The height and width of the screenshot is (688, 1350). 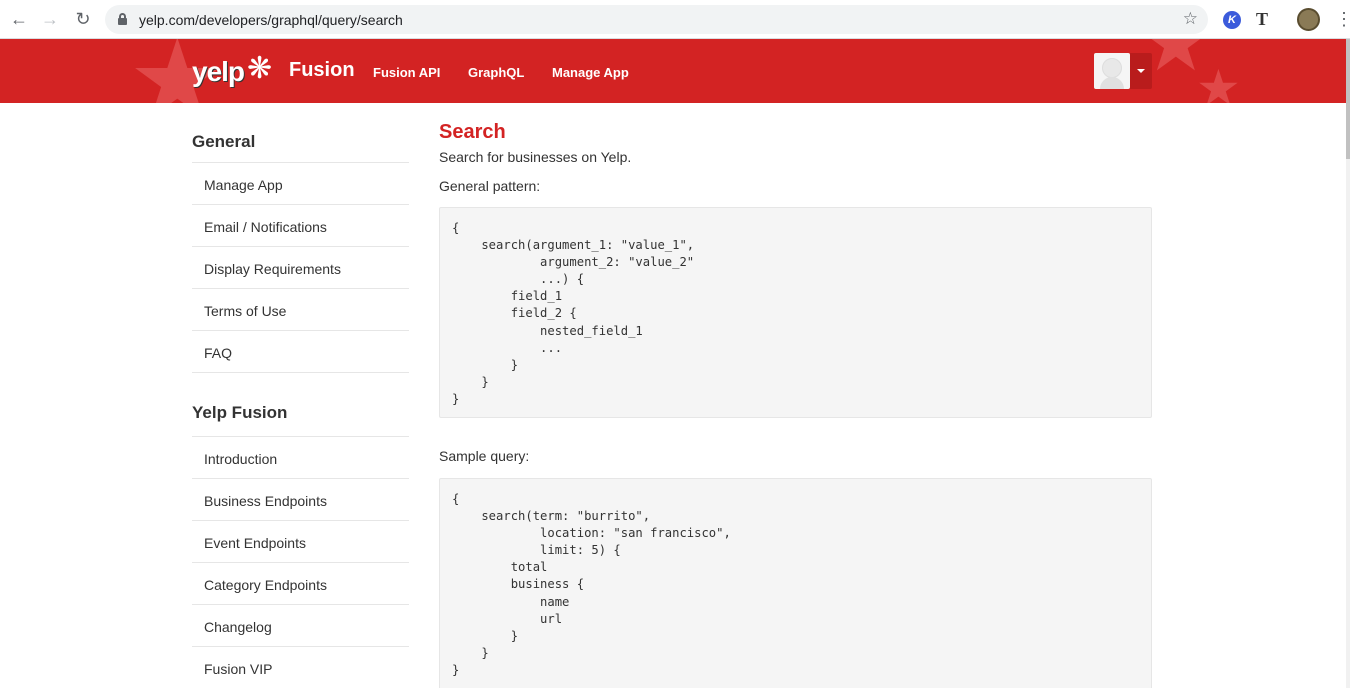 I want to click on nav-fusion-api: Fusion API, so click(x=406, y=72).